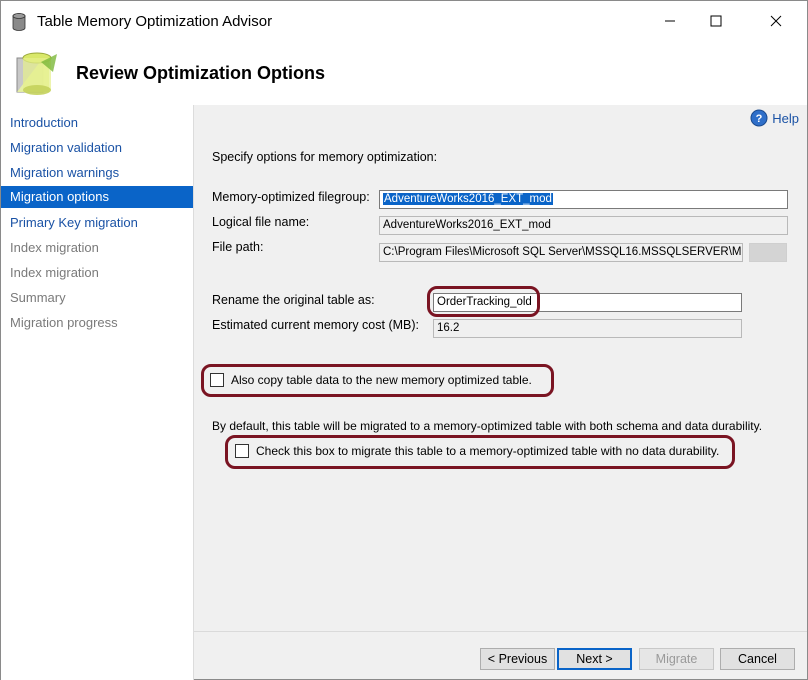 The width and height of the screenshot is (808, 680). I want to click on database-icon, so click(19, 22).